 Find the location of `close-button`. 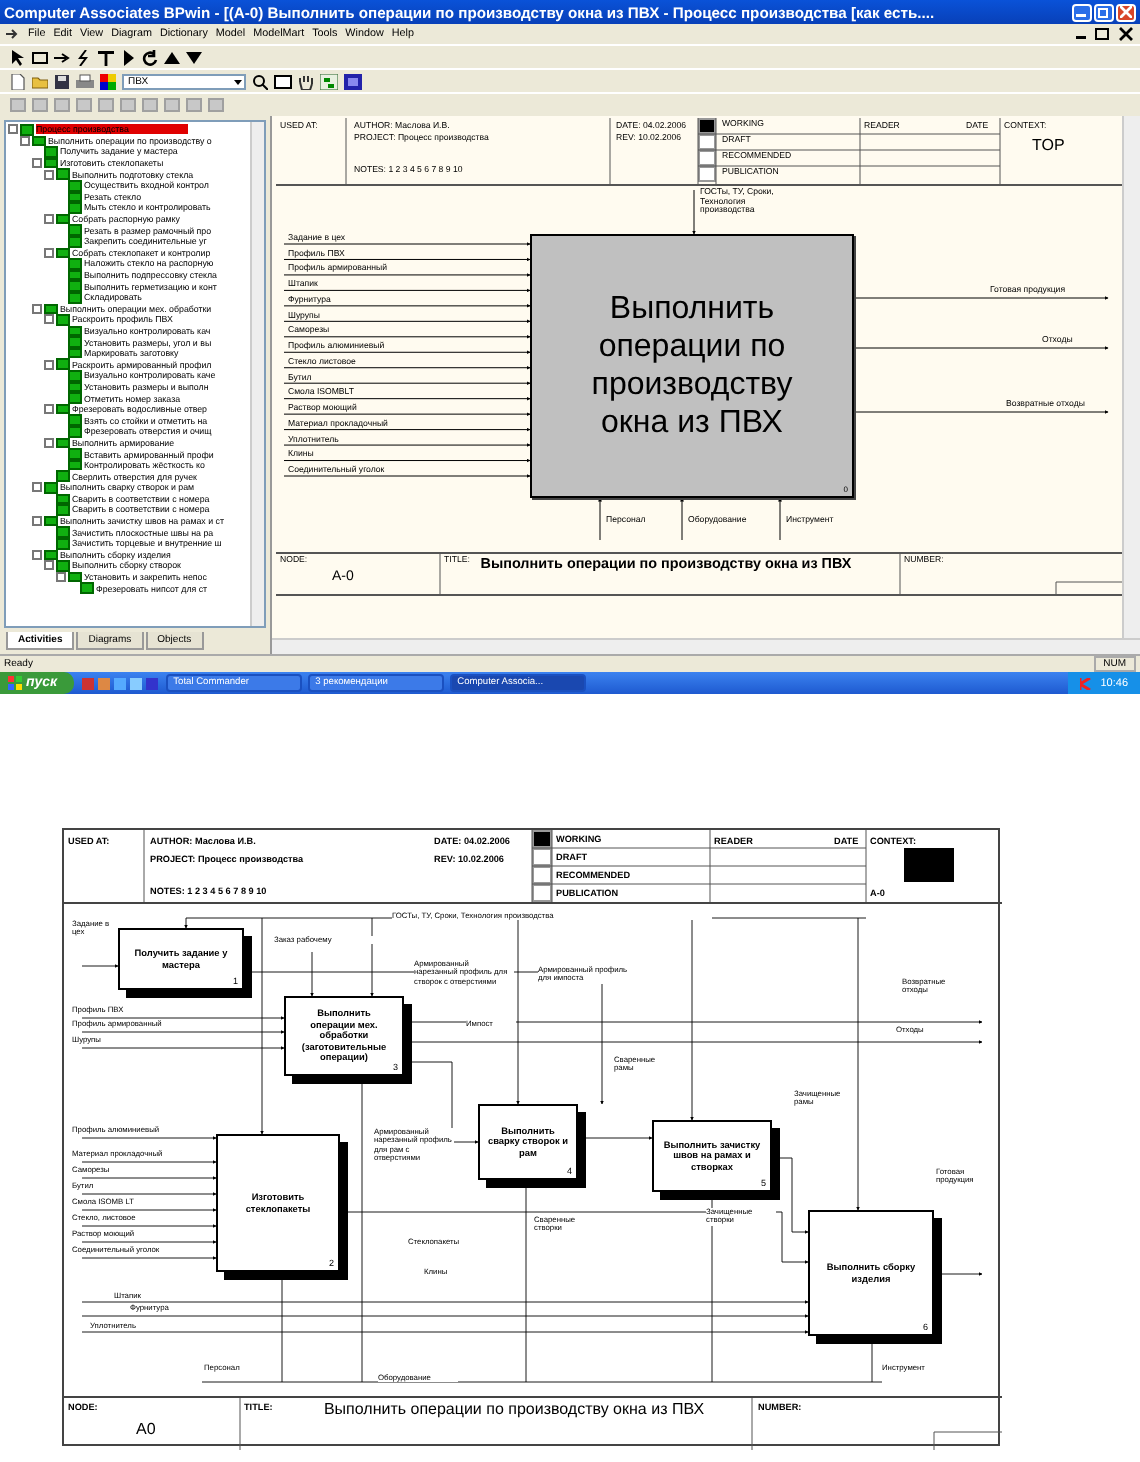

close-button is located at coordinates (1126, 12).